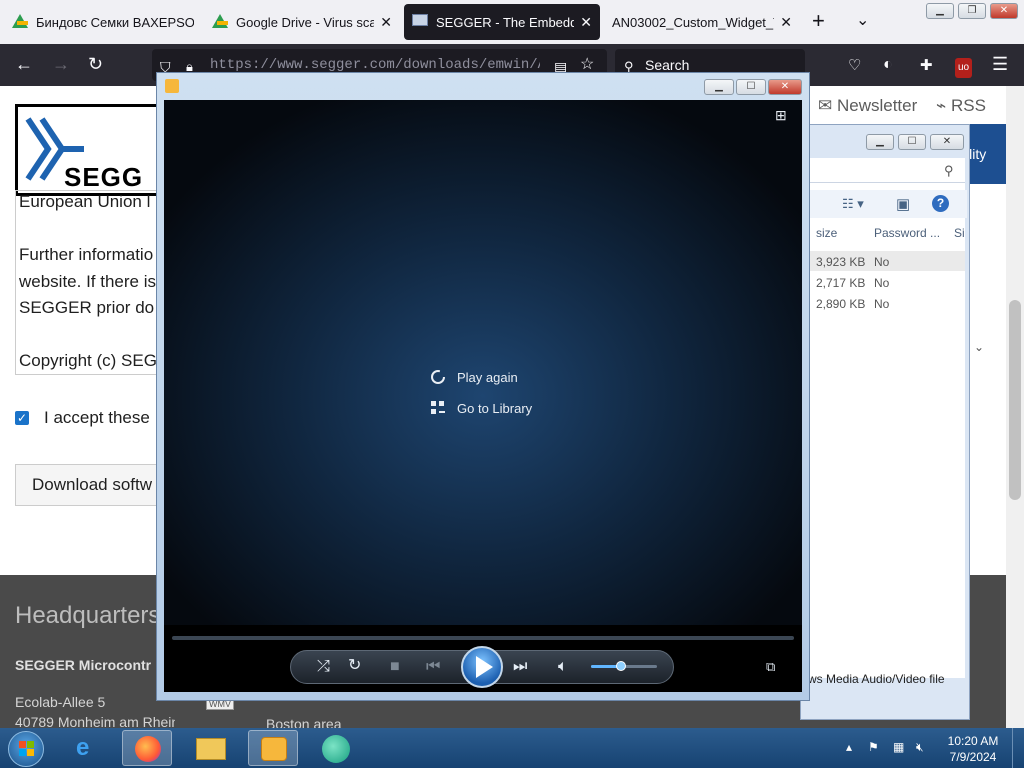 The image size is (1024, 768). Describe the element at coordinates (563, 667) in the screenshot. I see `volume-icon: 🔈︎` at that location.